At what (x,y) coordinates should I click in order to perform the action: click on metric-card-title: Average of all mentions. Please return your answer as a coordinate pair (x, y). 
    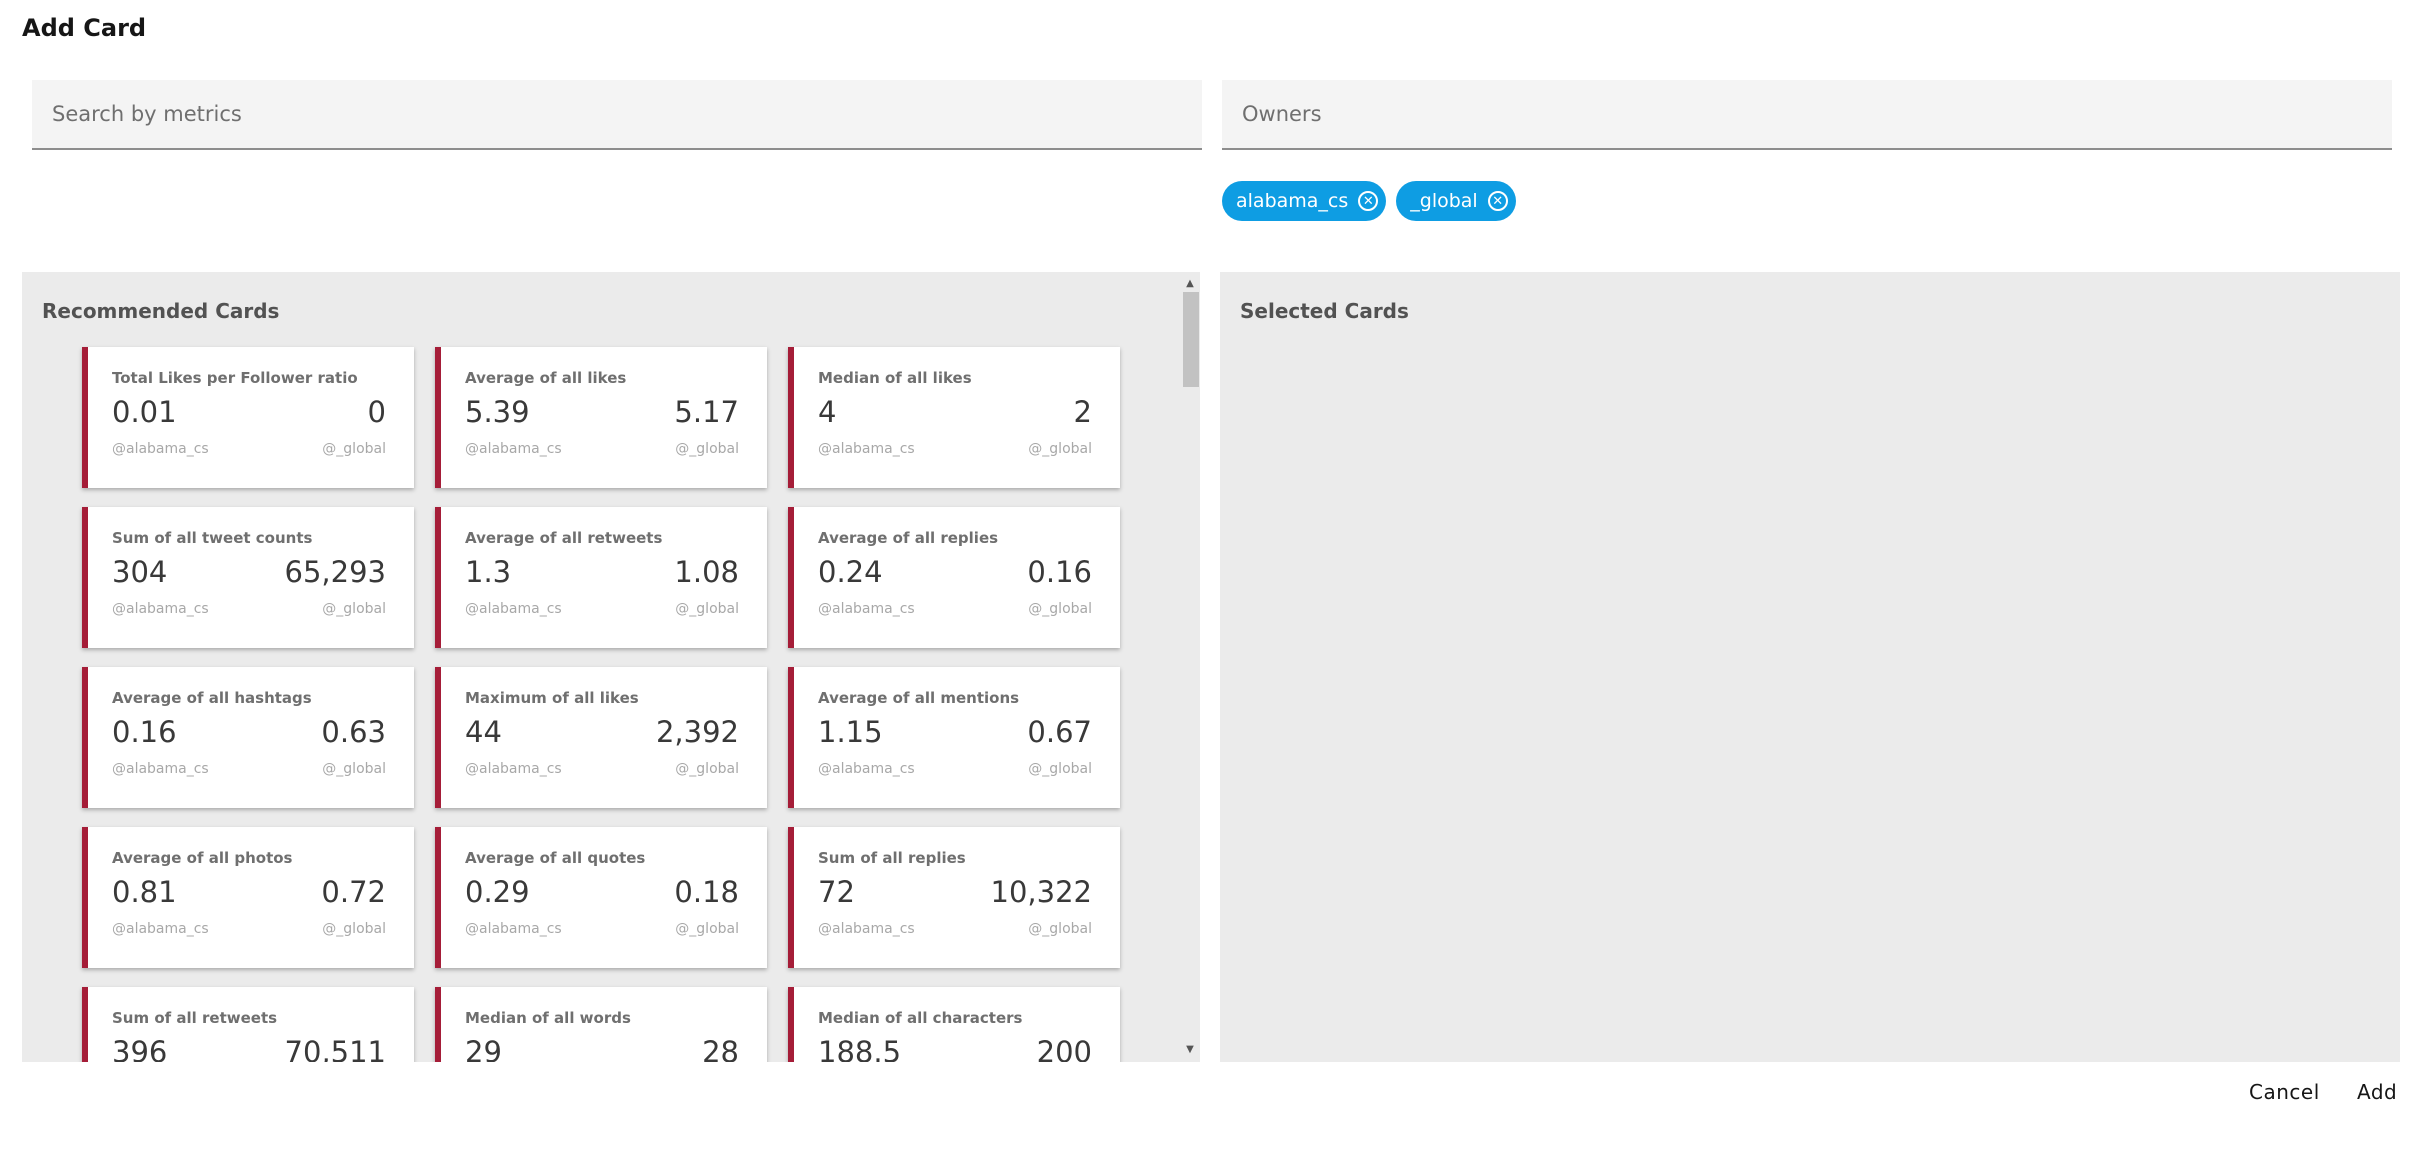
    Looking at the image, I should click on (919, 698).